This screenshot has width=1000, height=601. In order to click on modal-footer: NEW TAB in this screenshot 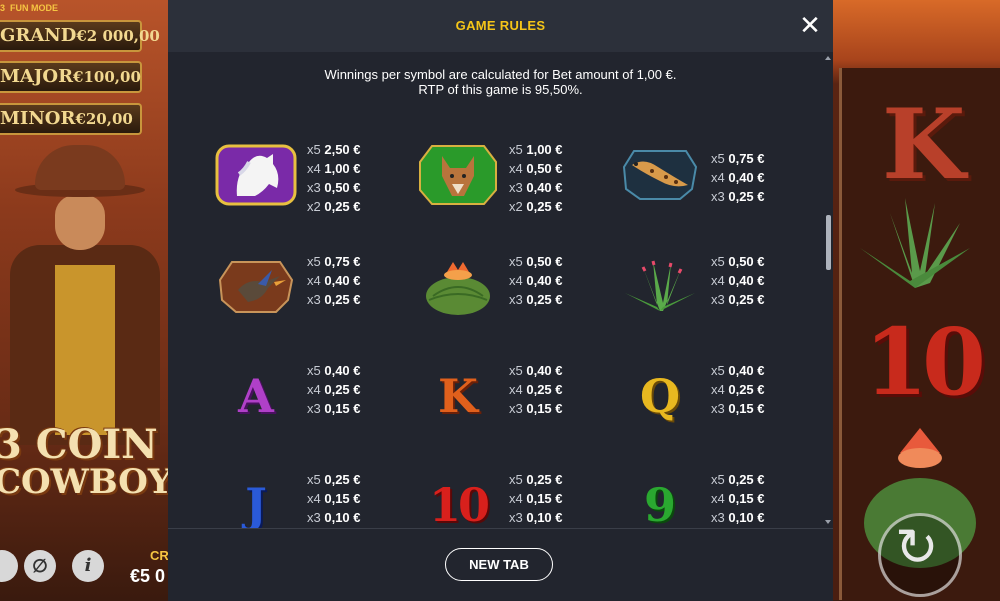, I will do `click(500, 564)`.